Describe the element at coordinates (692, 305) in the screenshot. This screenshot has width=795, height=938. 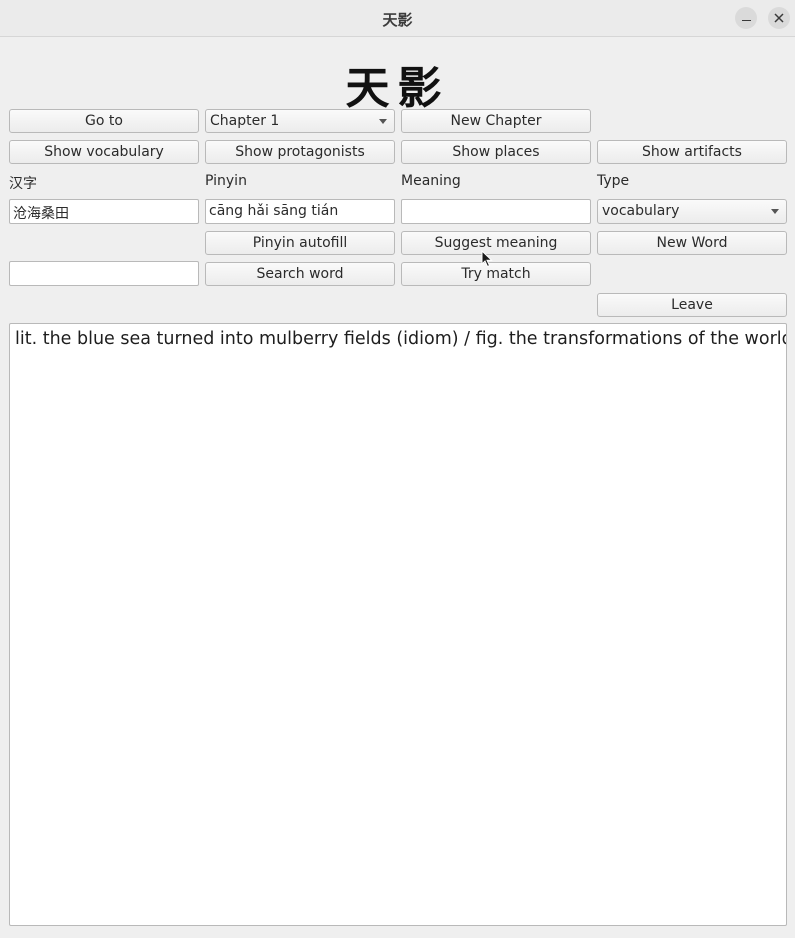
I see `leave-button: Leave` at that location.